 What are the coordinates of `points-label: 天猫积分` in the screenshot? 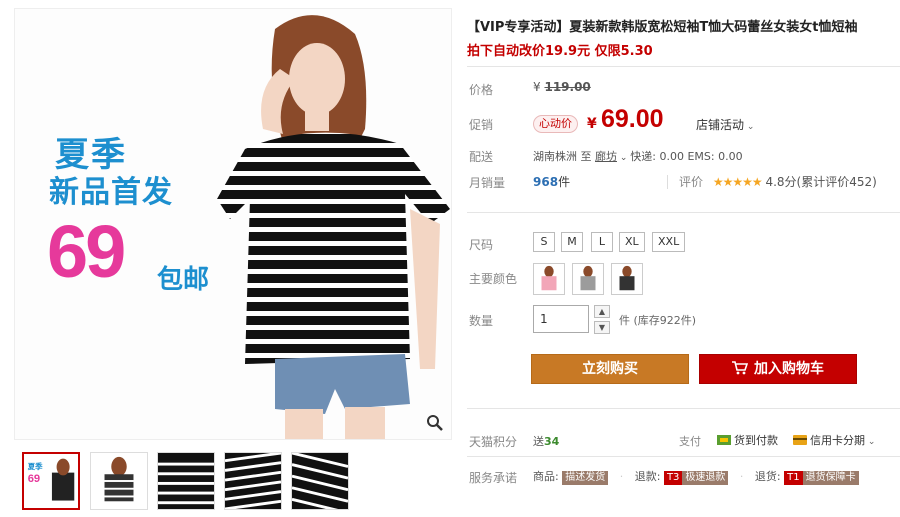 It's located at (493, 442).